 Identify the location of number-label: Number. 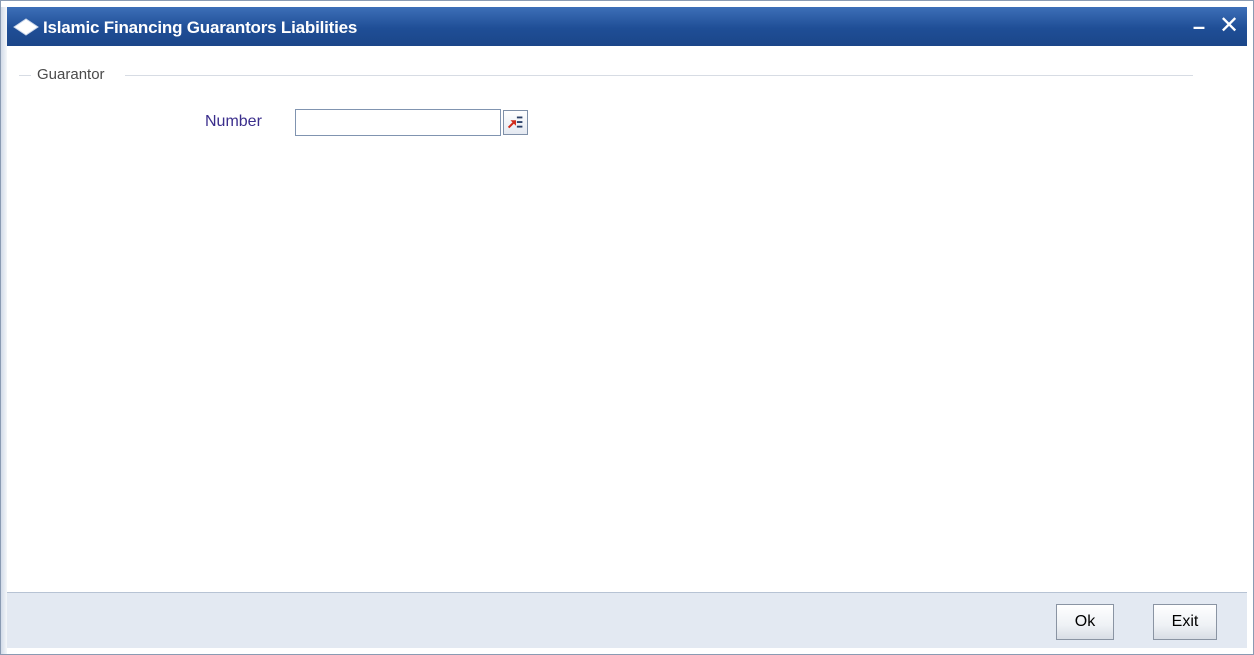
(233, 121).